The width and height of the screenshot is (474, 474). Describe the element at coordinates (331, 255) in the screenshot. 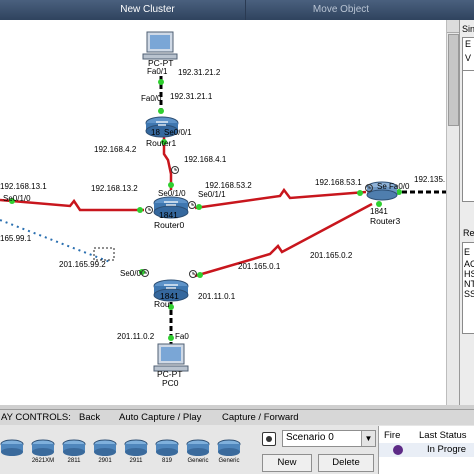

I see `ip-label: 201.165.0.2` at that location.